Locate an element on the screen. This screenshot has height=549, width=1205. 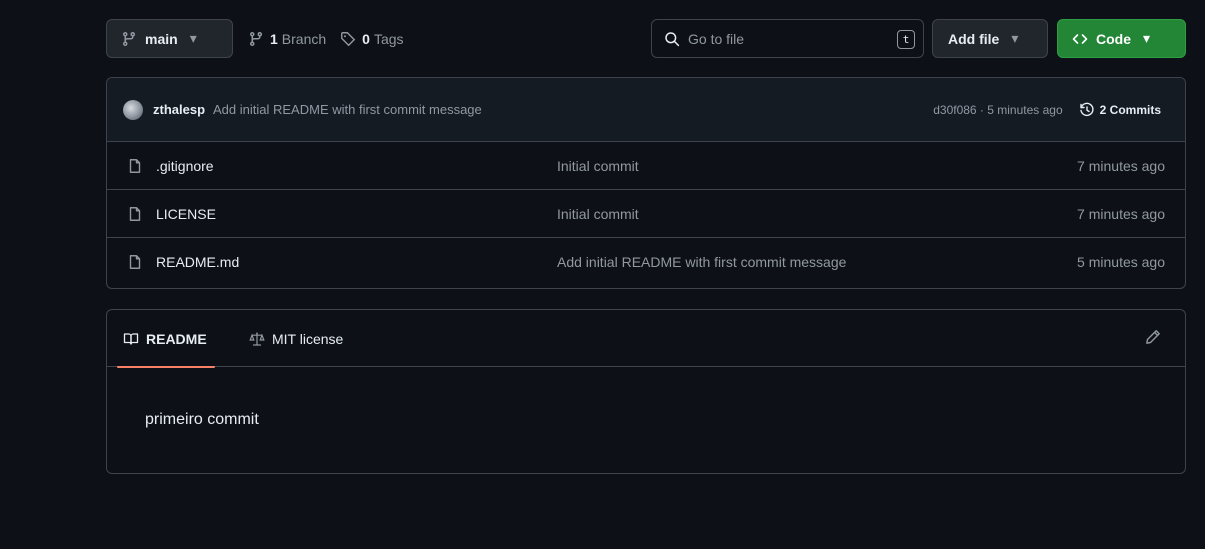
book-icon is located at coordinates (131, 338).